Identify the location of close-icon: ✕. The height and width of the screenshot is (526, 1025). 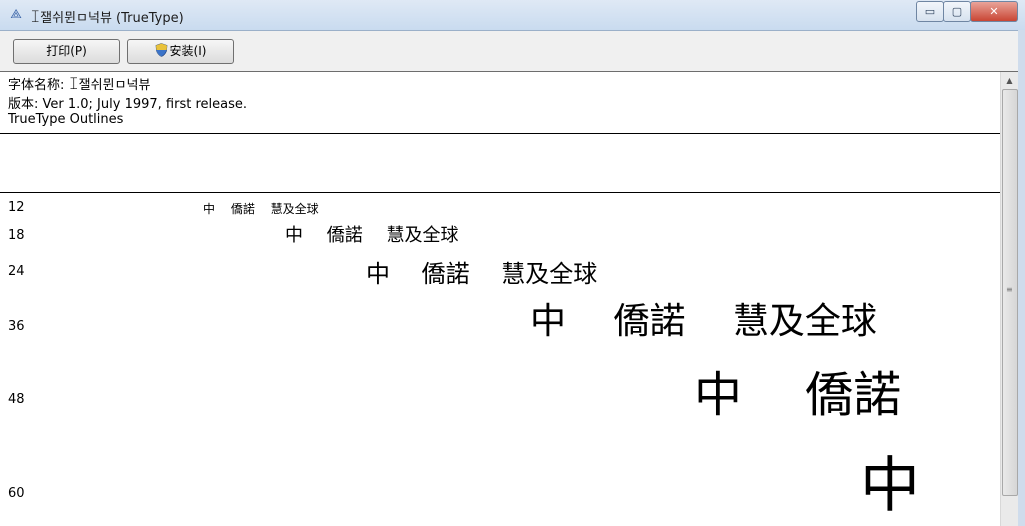
(994, 11).